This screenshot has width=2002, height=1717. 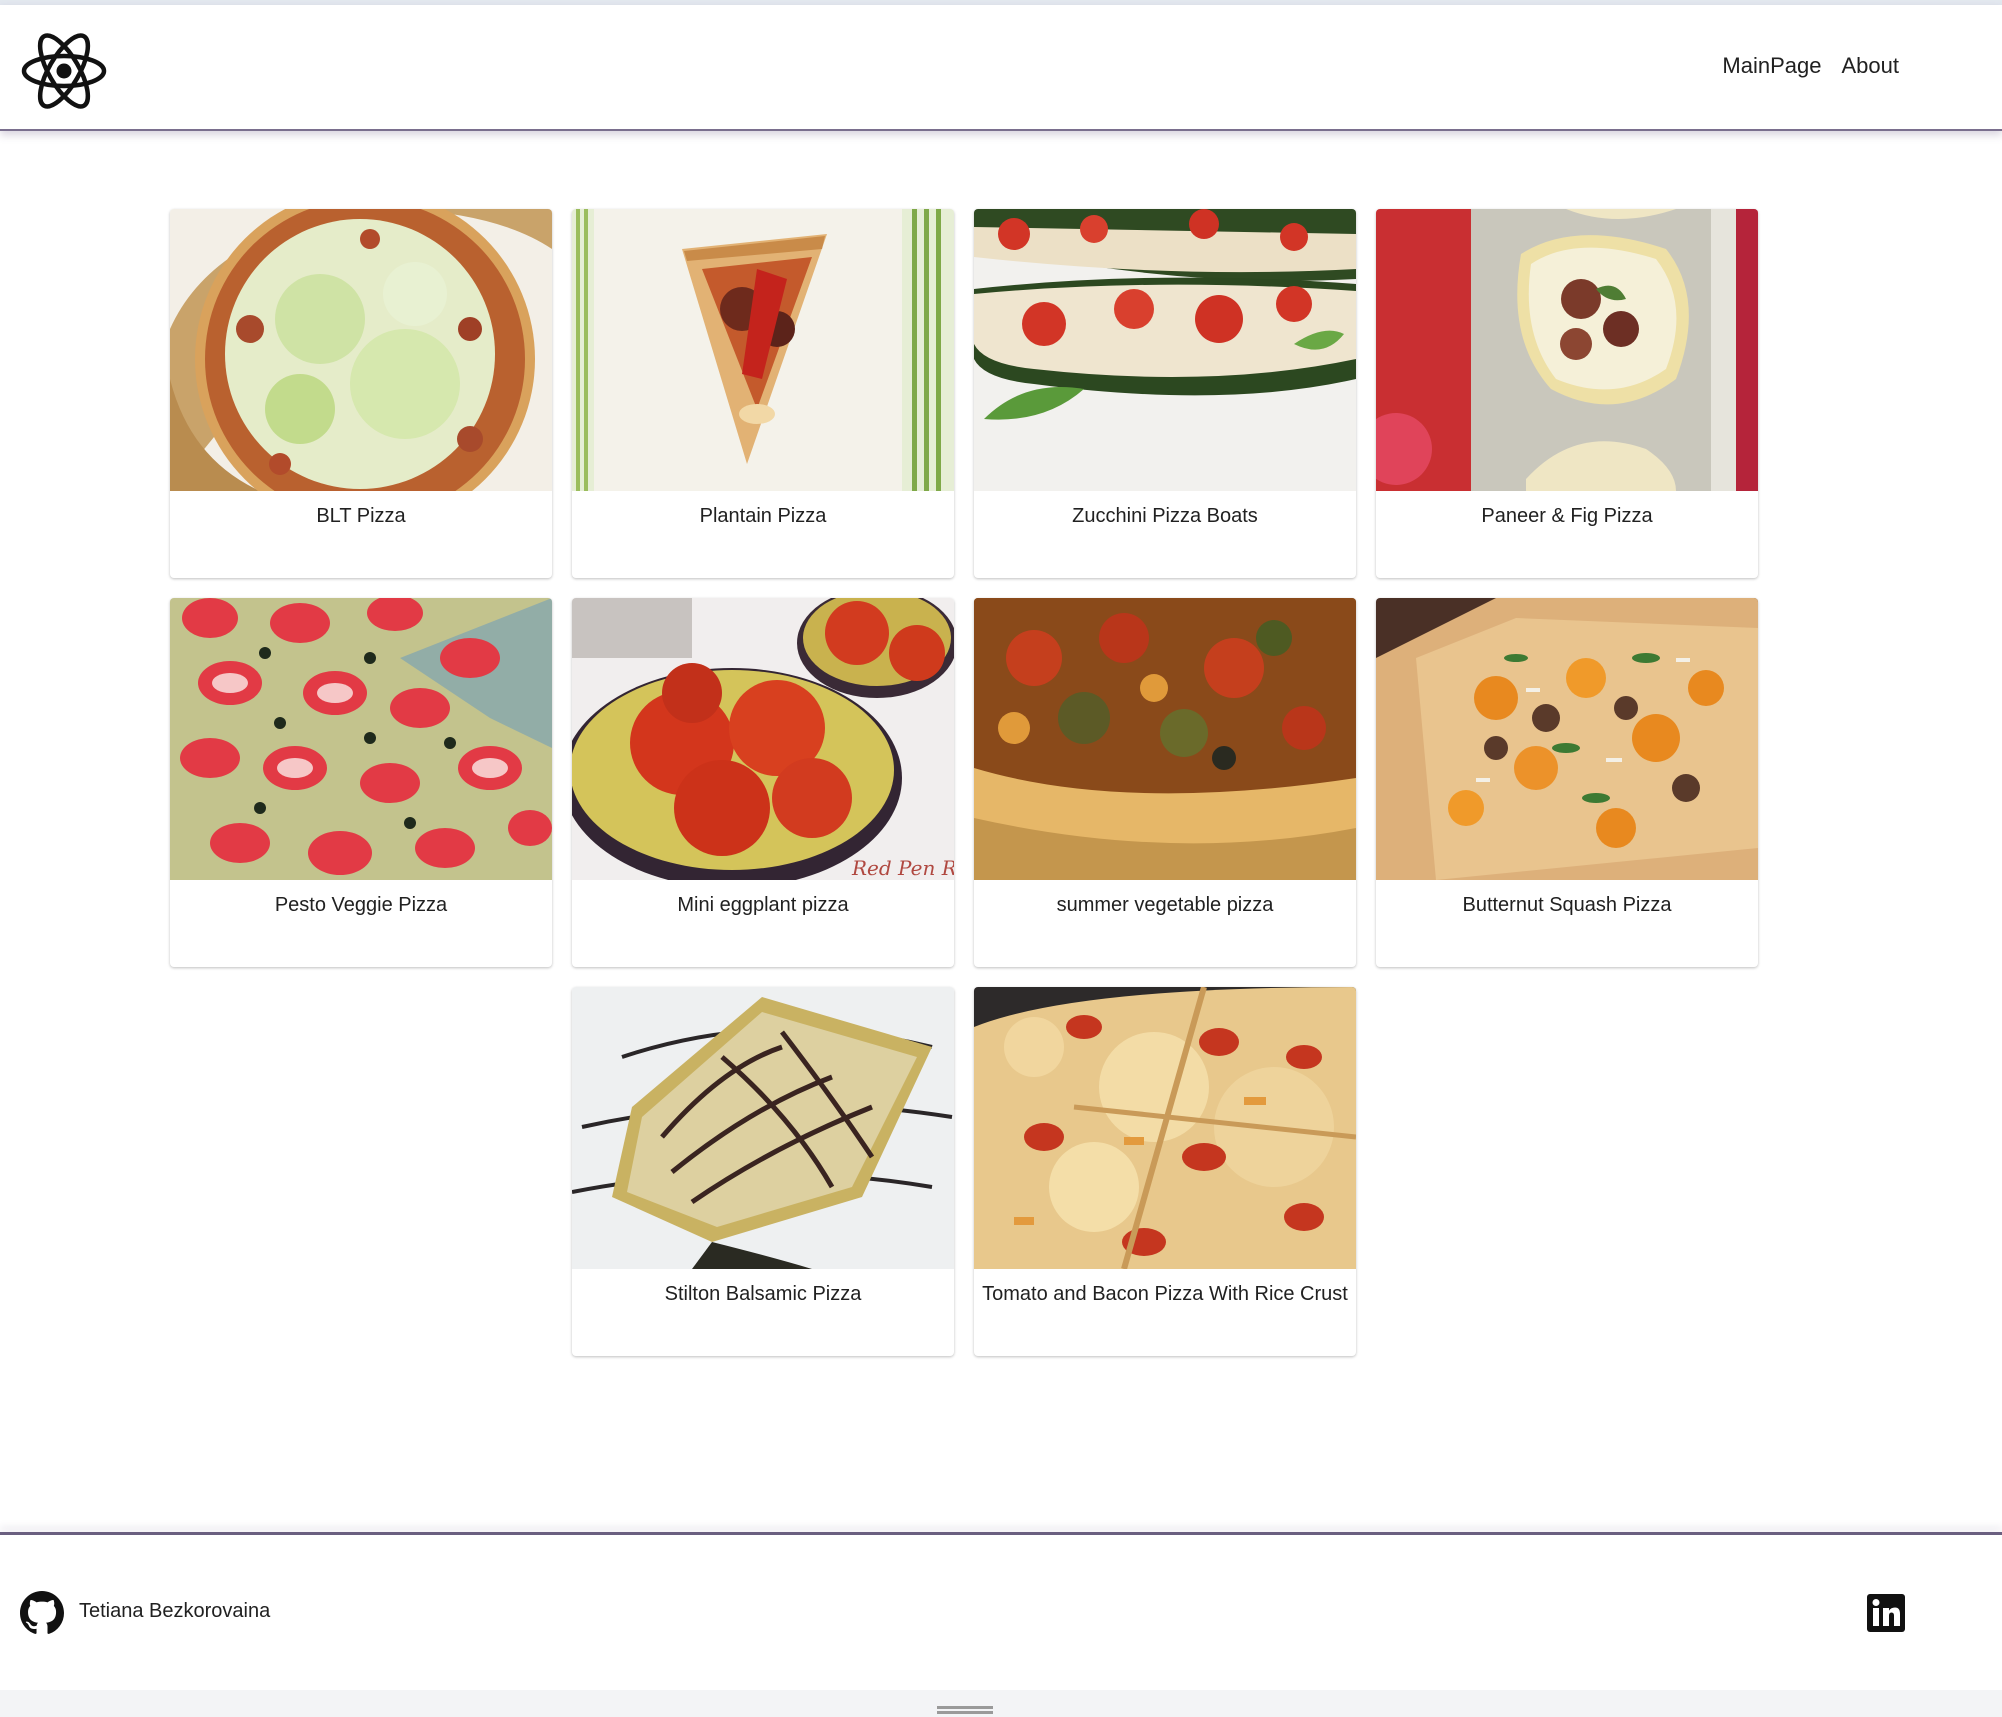 I want to click on recipe-title: Paneer & Fig Pizza, so click(x=1567, y=516).